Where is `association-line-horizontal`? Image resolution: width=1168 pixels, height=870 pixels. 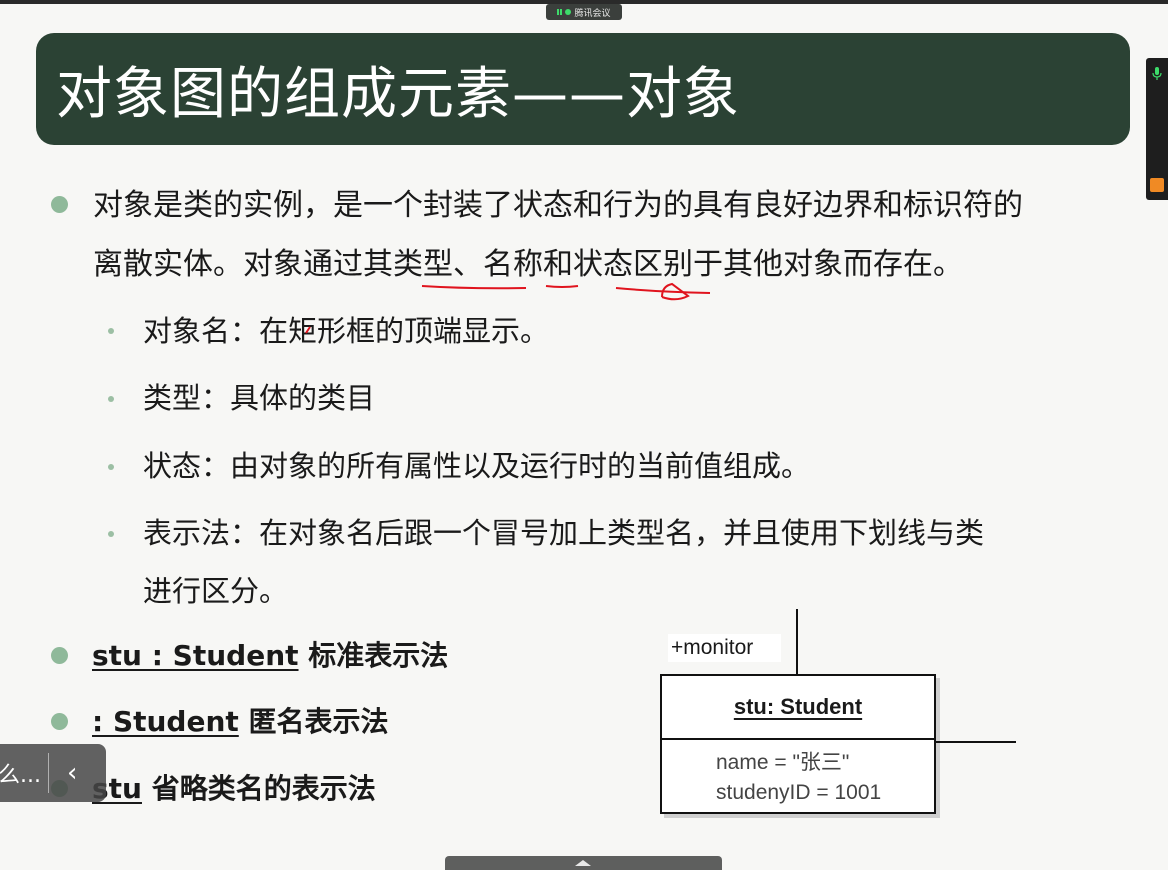
association-line-horizontal is located at coordinates (976, 742).